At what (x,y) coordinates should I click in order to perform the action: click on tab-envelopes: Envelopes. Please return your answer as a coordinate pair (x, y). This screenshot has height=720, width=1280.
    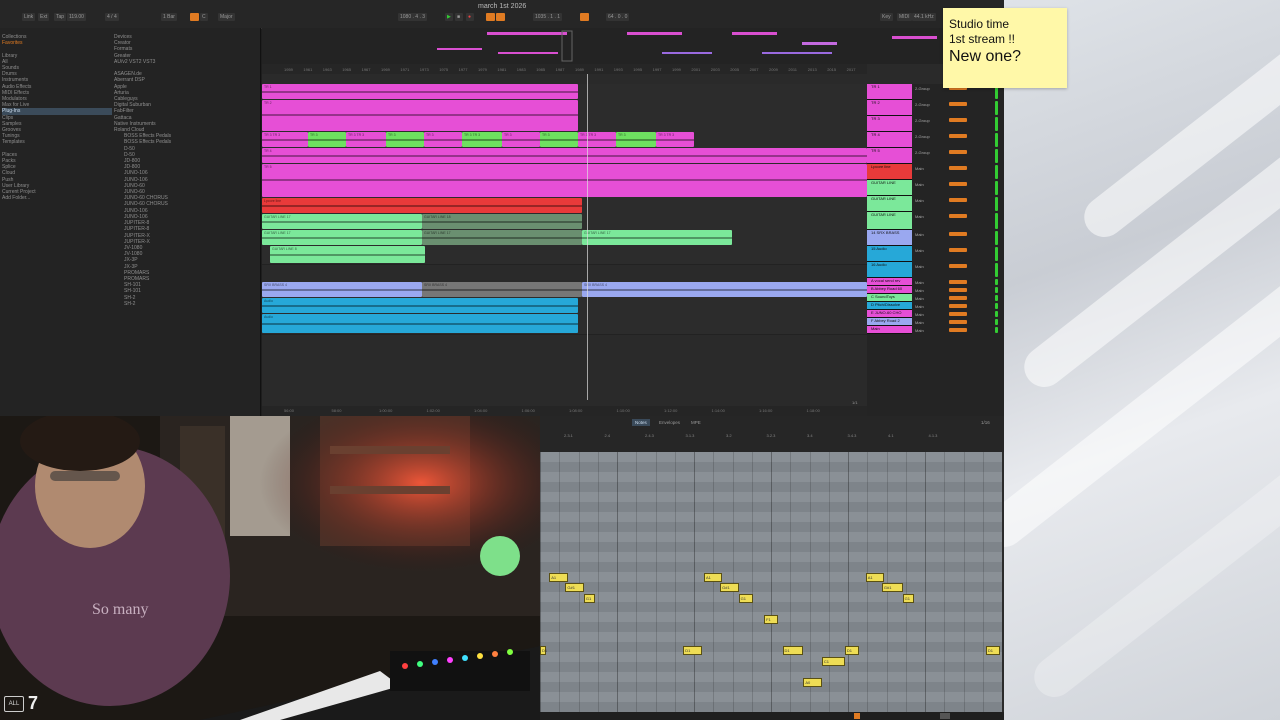
    Looking at the image, I should click on (669, 422).